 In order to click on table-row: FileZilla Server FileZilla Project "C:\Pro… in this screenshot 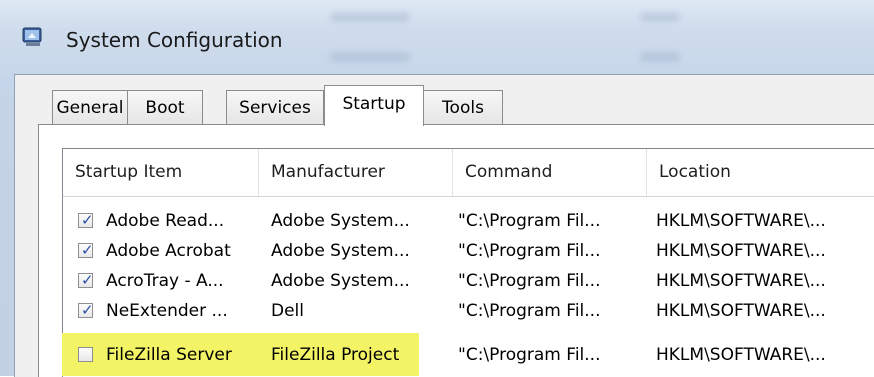, I will do `click(468, 355)`.